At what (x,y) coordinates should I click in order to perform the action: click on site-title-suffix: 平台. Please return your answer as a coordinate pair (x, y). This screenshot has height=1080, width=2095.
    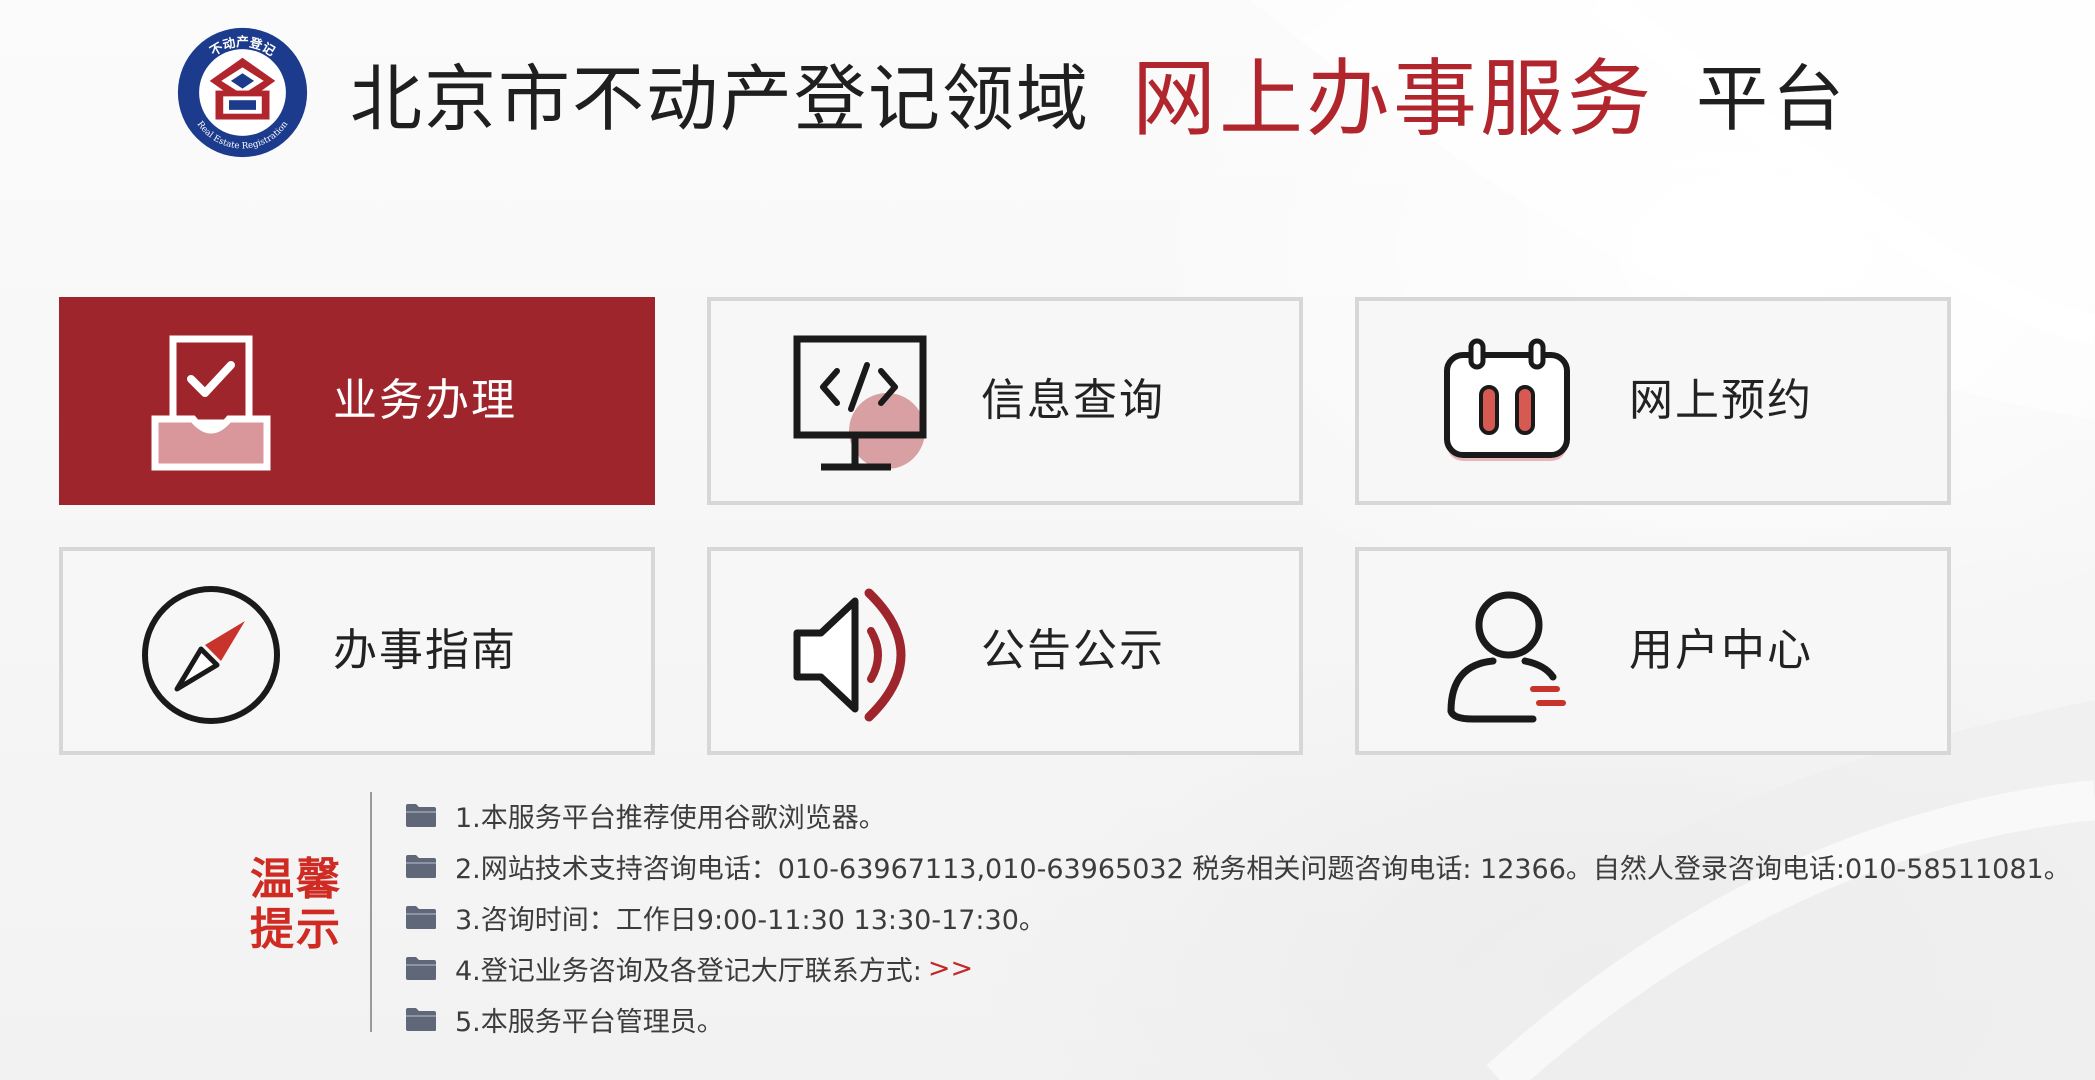
    Looking at the image, I should click on (1772, 98).